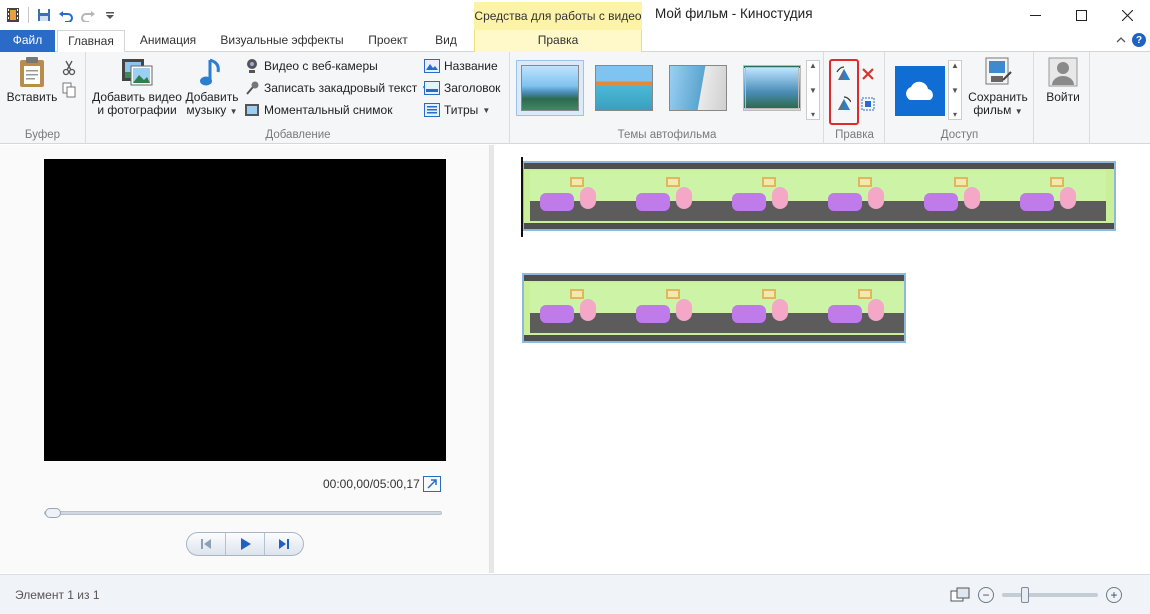  Describe the element at coordinates (1139, 40) in the screenshot. I see `help-icon: ?` at that location.